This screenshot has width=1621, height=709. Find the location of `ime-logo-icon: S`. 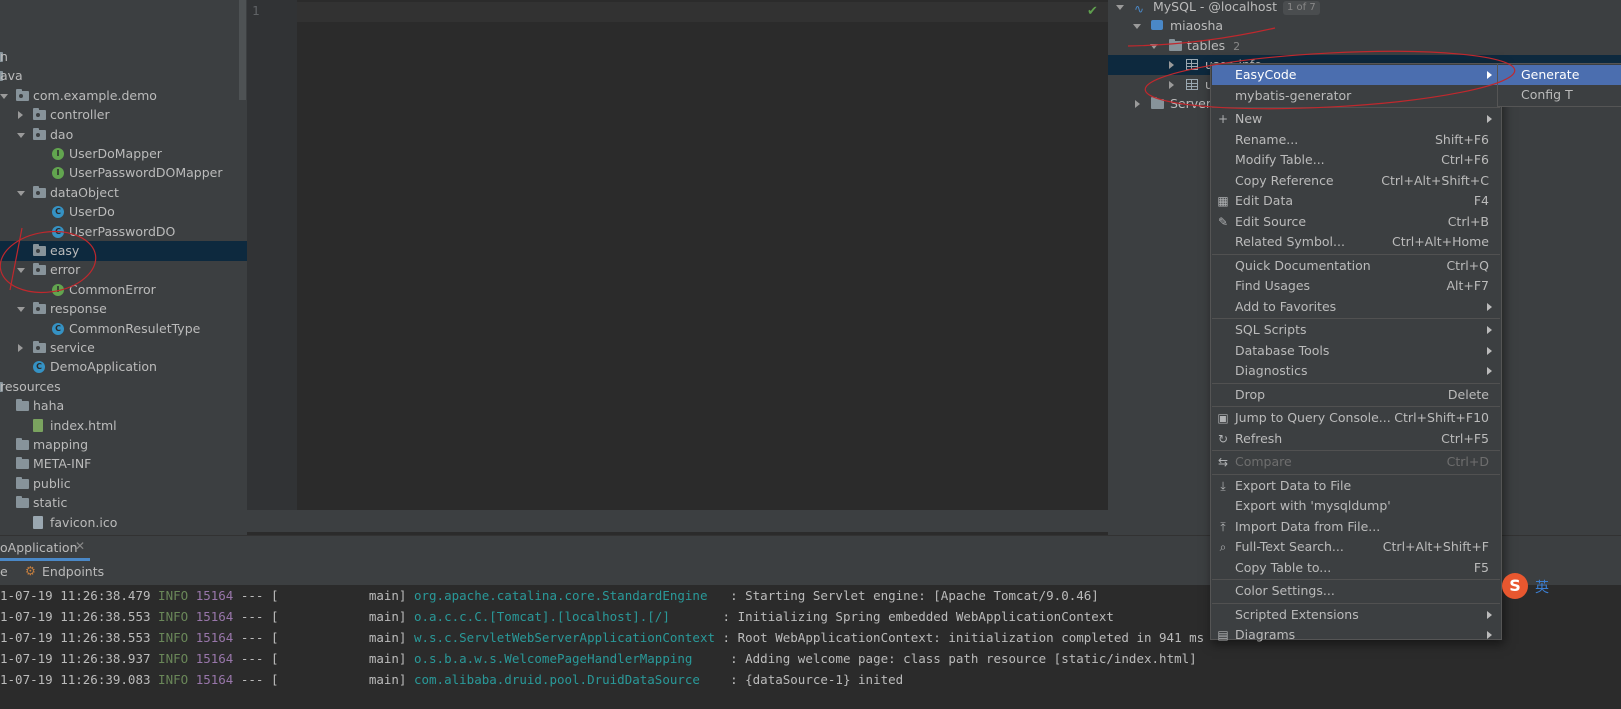

ime-logo-icon: S is located at coordinates (1515, 586).